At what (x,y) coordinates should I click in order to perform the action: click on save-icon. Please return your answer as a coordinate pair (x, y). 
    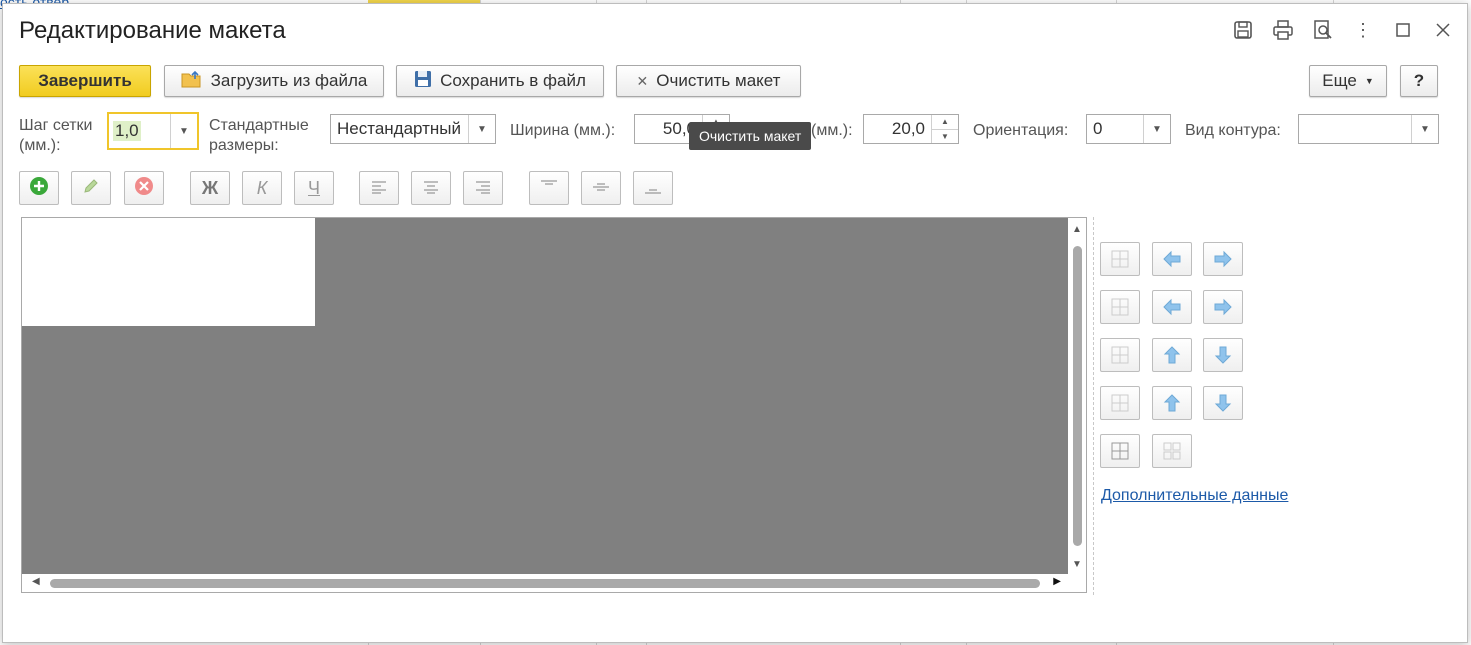
    Looking at the image, I should click on (1243, 30).